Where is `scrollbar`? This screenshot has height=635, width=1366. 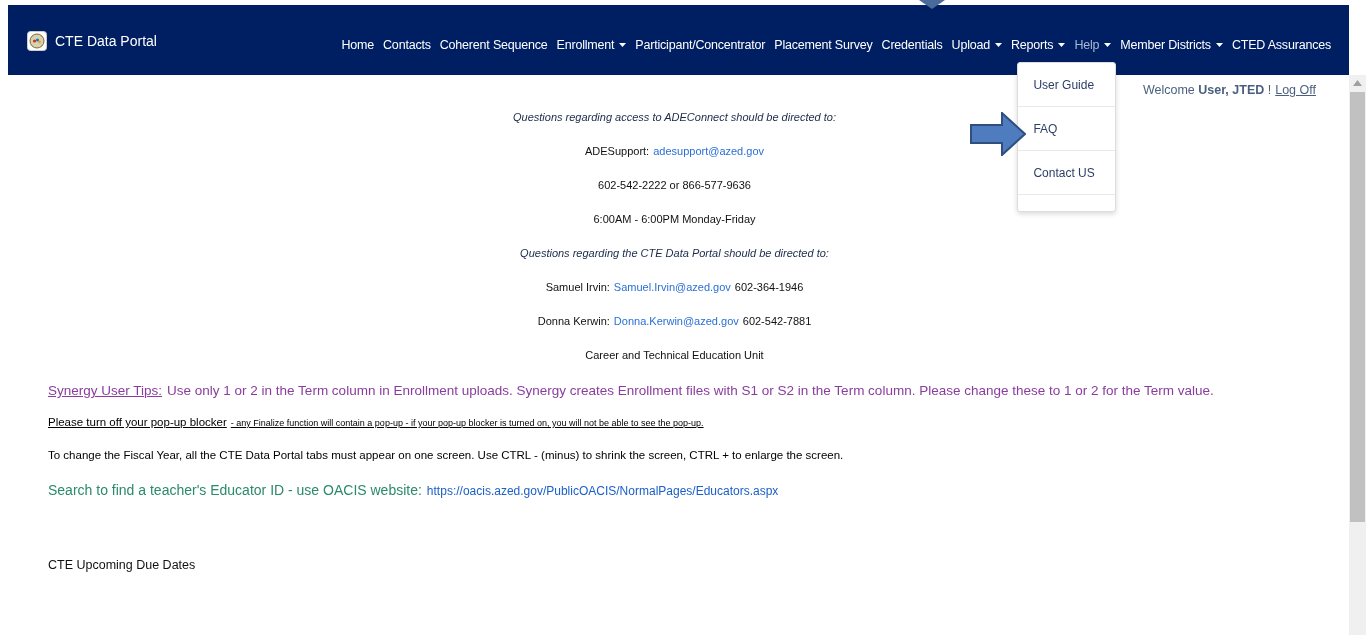
scrollbar is located at coordinates (1357, 355).